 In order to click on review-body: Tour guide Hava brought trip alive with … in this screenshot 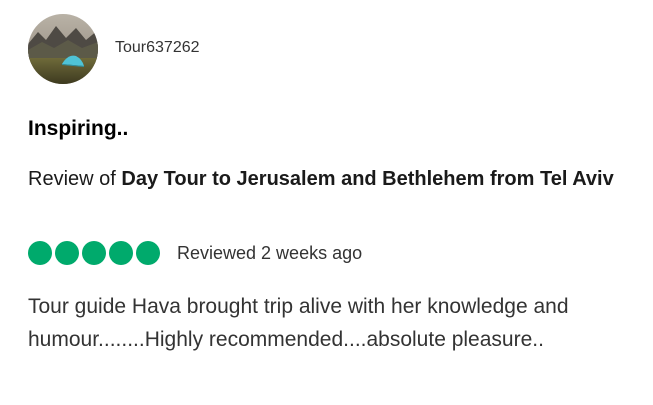, I will do `click(298, 323)`.